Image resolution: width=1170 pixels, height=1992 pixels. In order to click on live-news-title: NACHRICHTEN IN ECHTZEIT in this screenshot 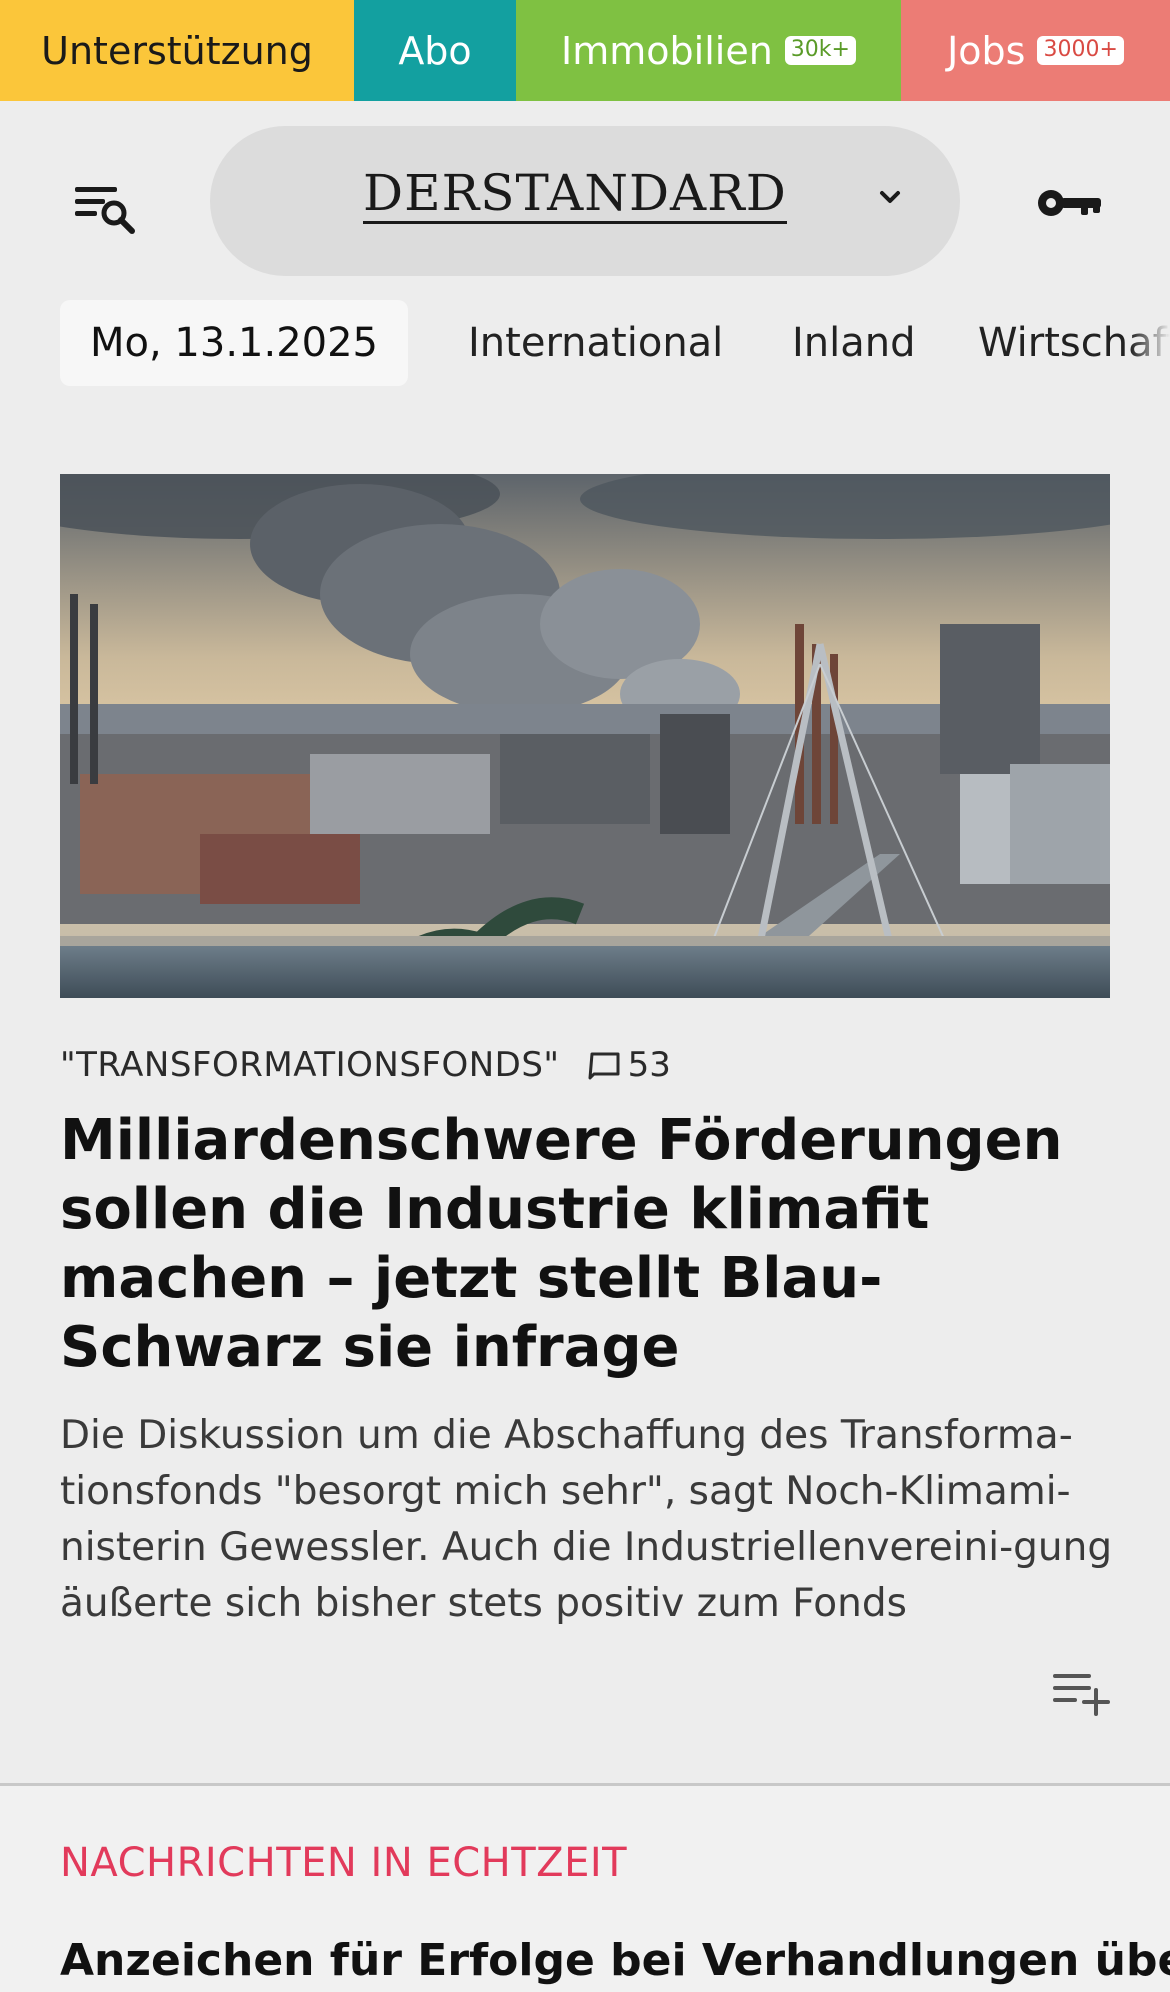, I will do `click(344, 1863)`.